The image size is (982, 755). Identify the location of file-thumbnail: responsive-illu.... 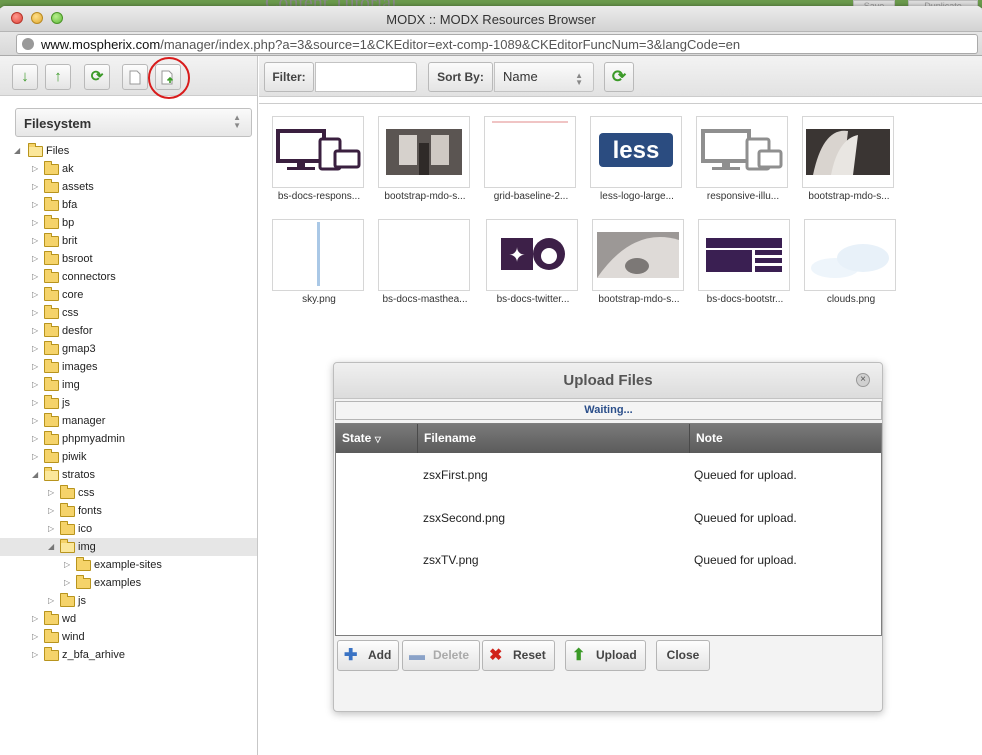
(746, 159).